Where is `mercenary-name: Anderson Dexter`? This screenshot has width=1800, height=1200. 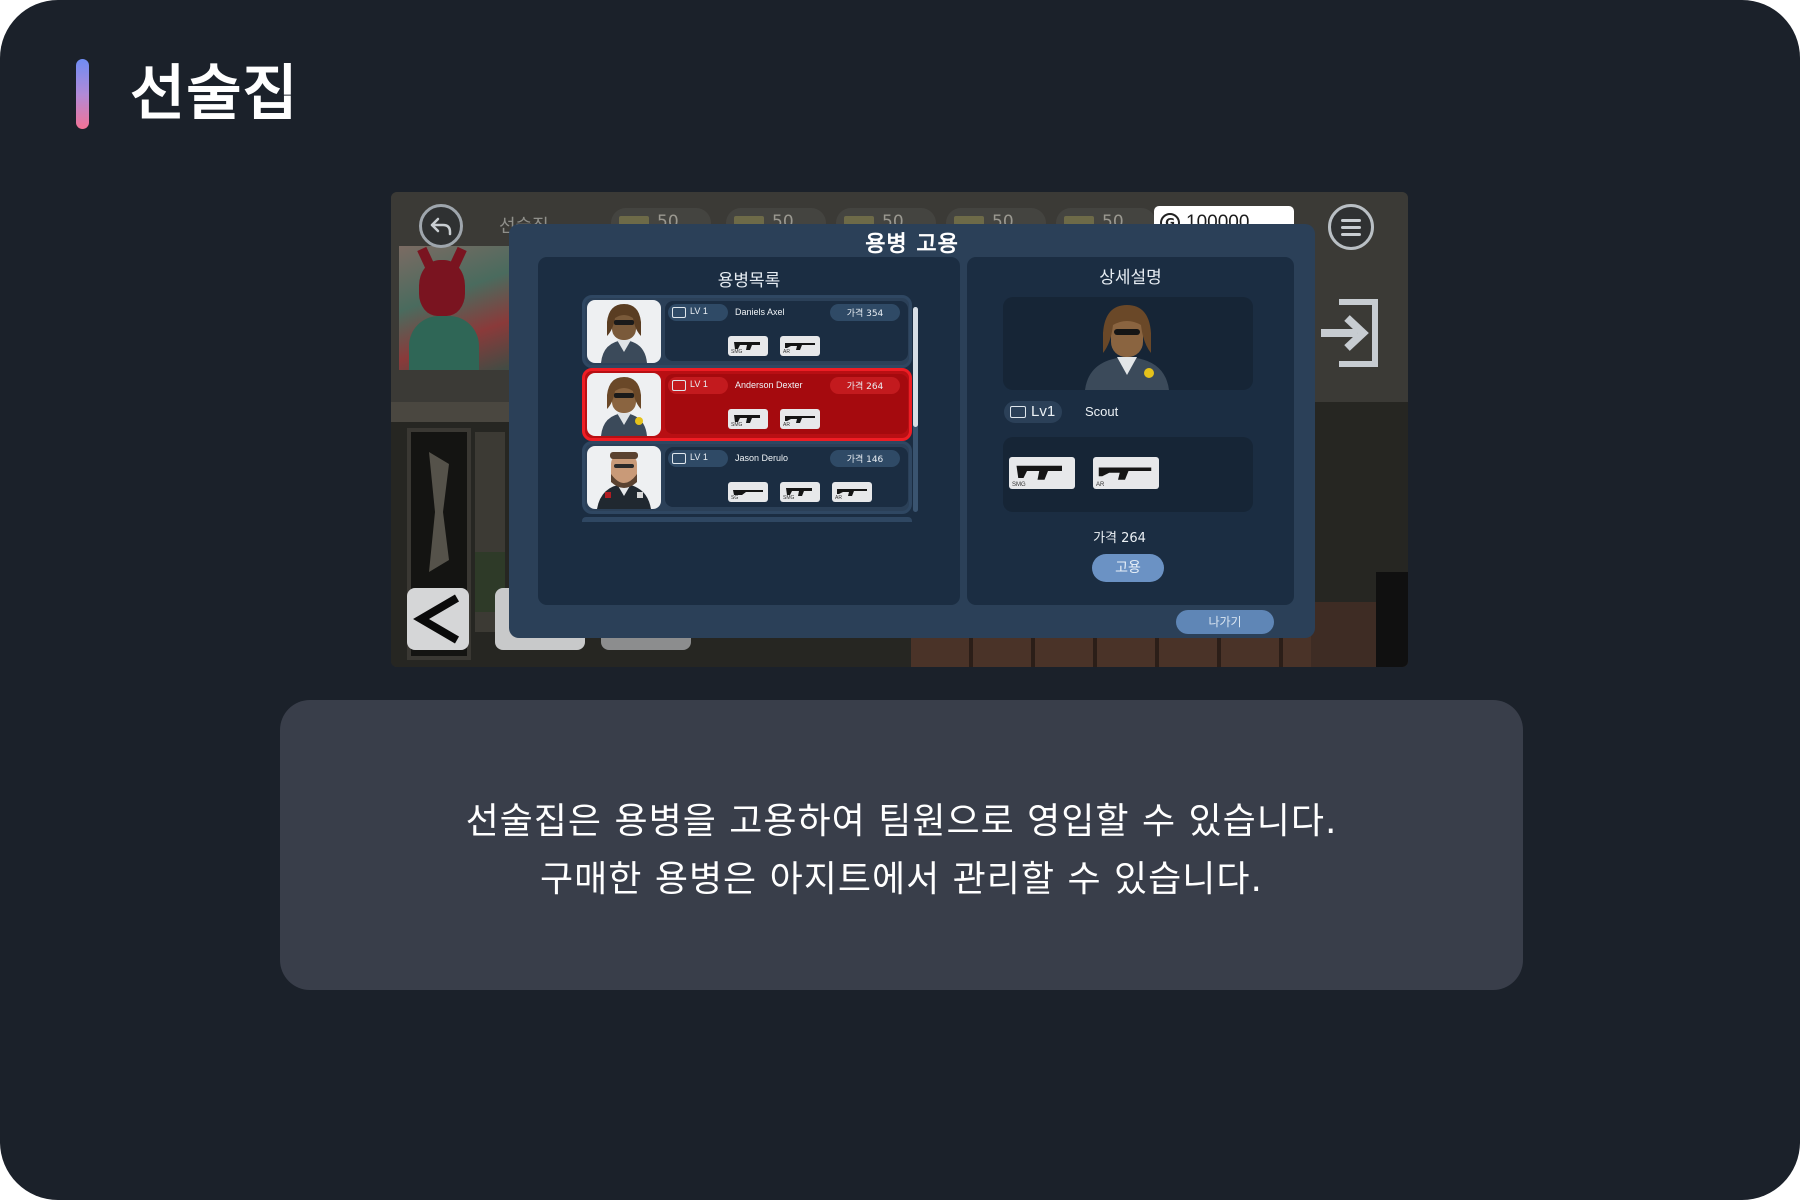
mercenary-name: Anderson Dexter is located at coordinates (769, 385).